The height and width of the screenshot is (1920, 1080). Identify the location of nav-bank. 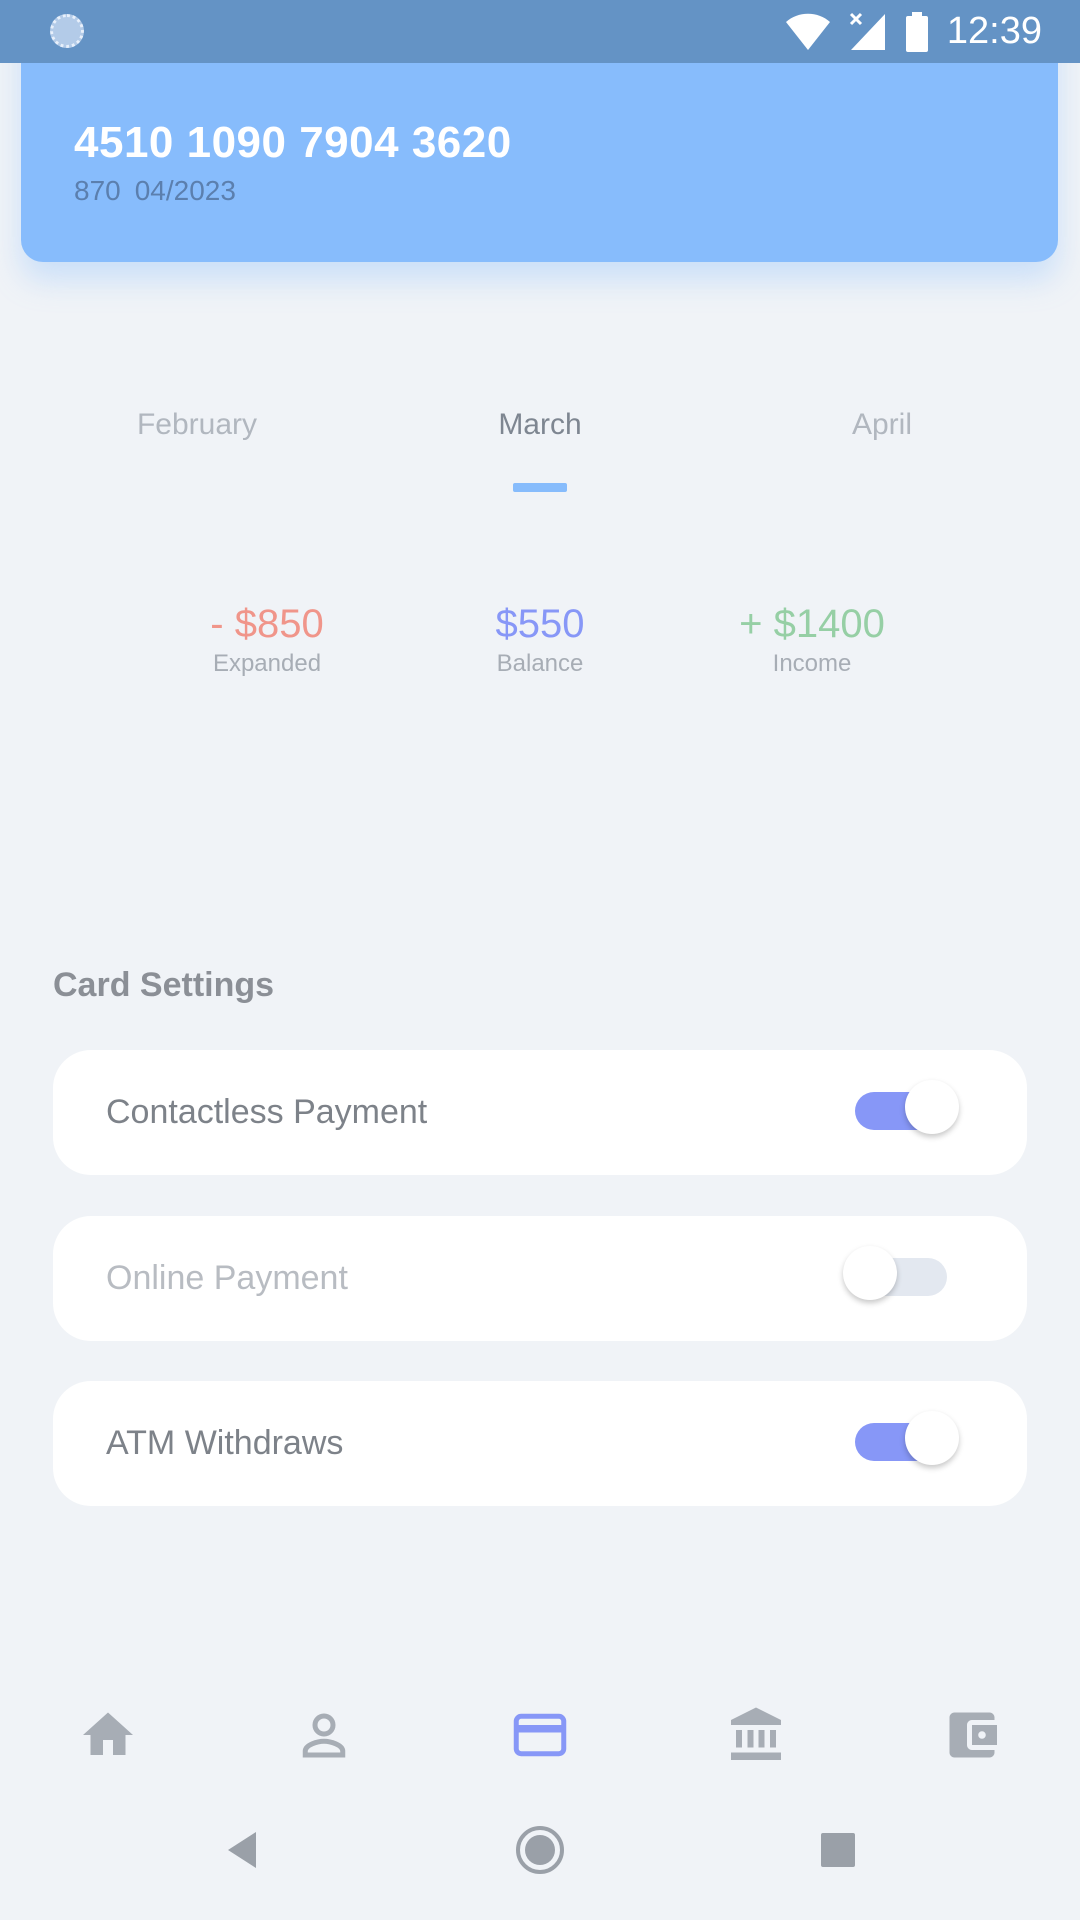
(756, 1735).